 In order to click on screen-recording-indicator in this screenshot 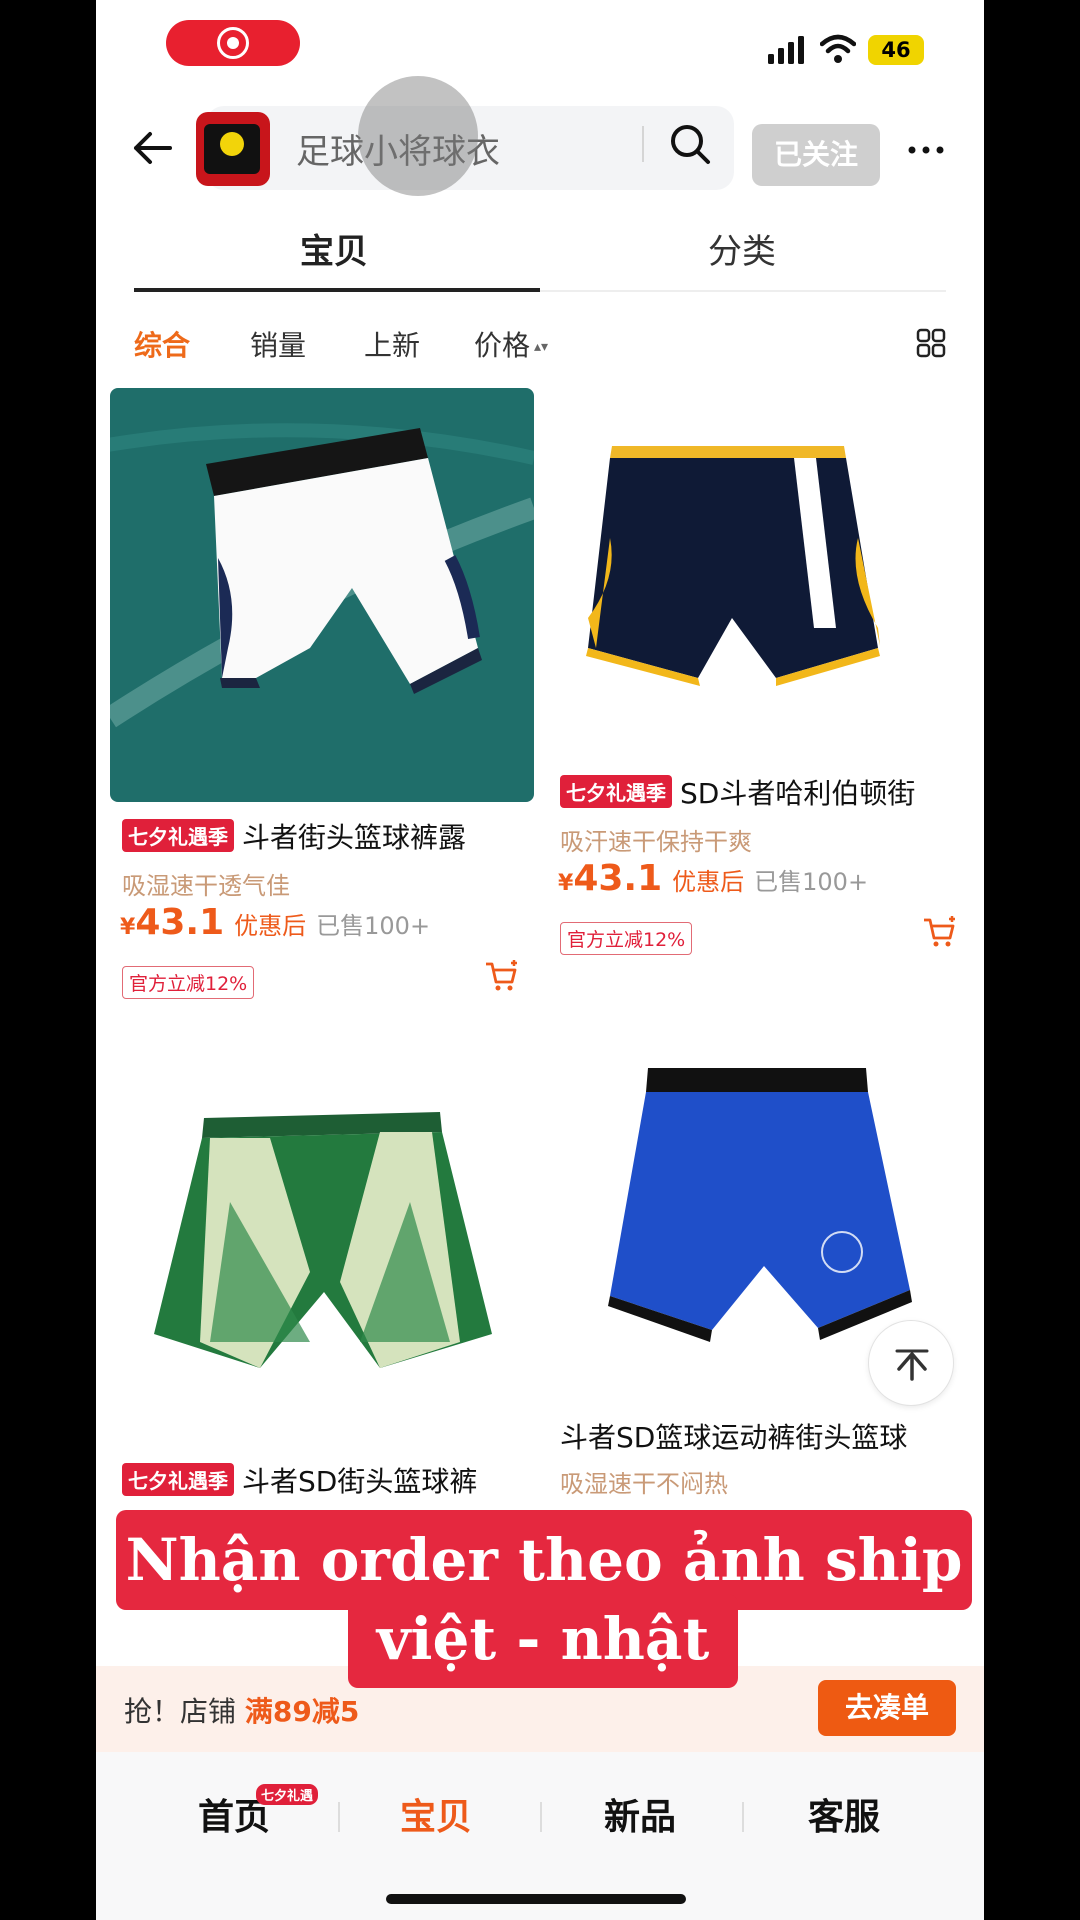, I will do `click(233, 43)`.